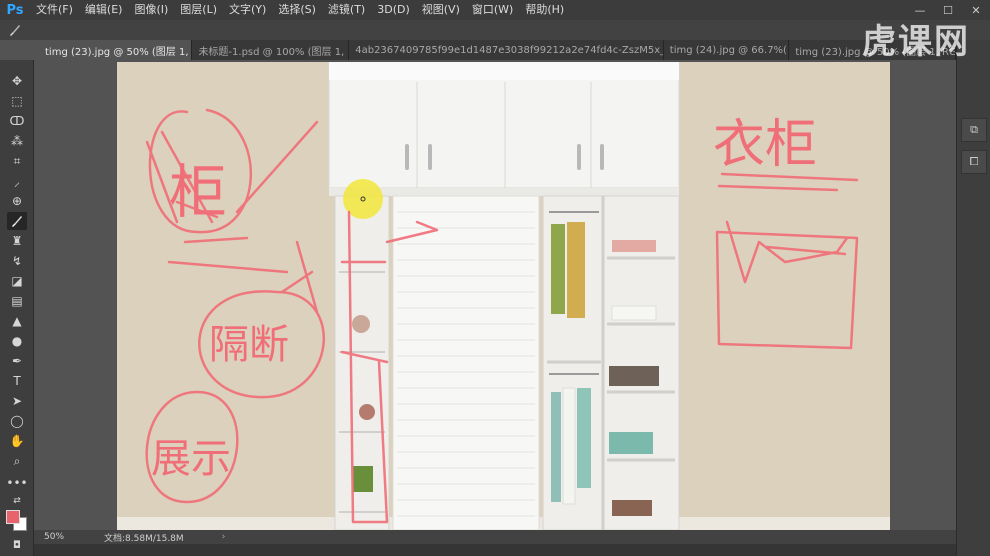 Image resolution: width=990 pixels, height=556 pixels. I want to click on menu-help: 帮助(H), so click(544, 10).